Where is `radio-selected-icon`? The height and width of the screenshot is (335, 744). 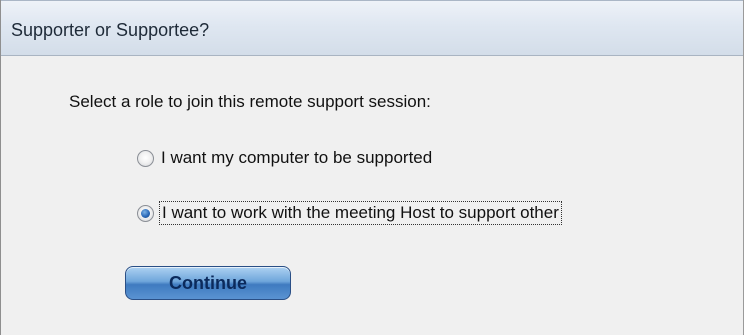 radio-selected-icon is located at coordinates (145, 213).